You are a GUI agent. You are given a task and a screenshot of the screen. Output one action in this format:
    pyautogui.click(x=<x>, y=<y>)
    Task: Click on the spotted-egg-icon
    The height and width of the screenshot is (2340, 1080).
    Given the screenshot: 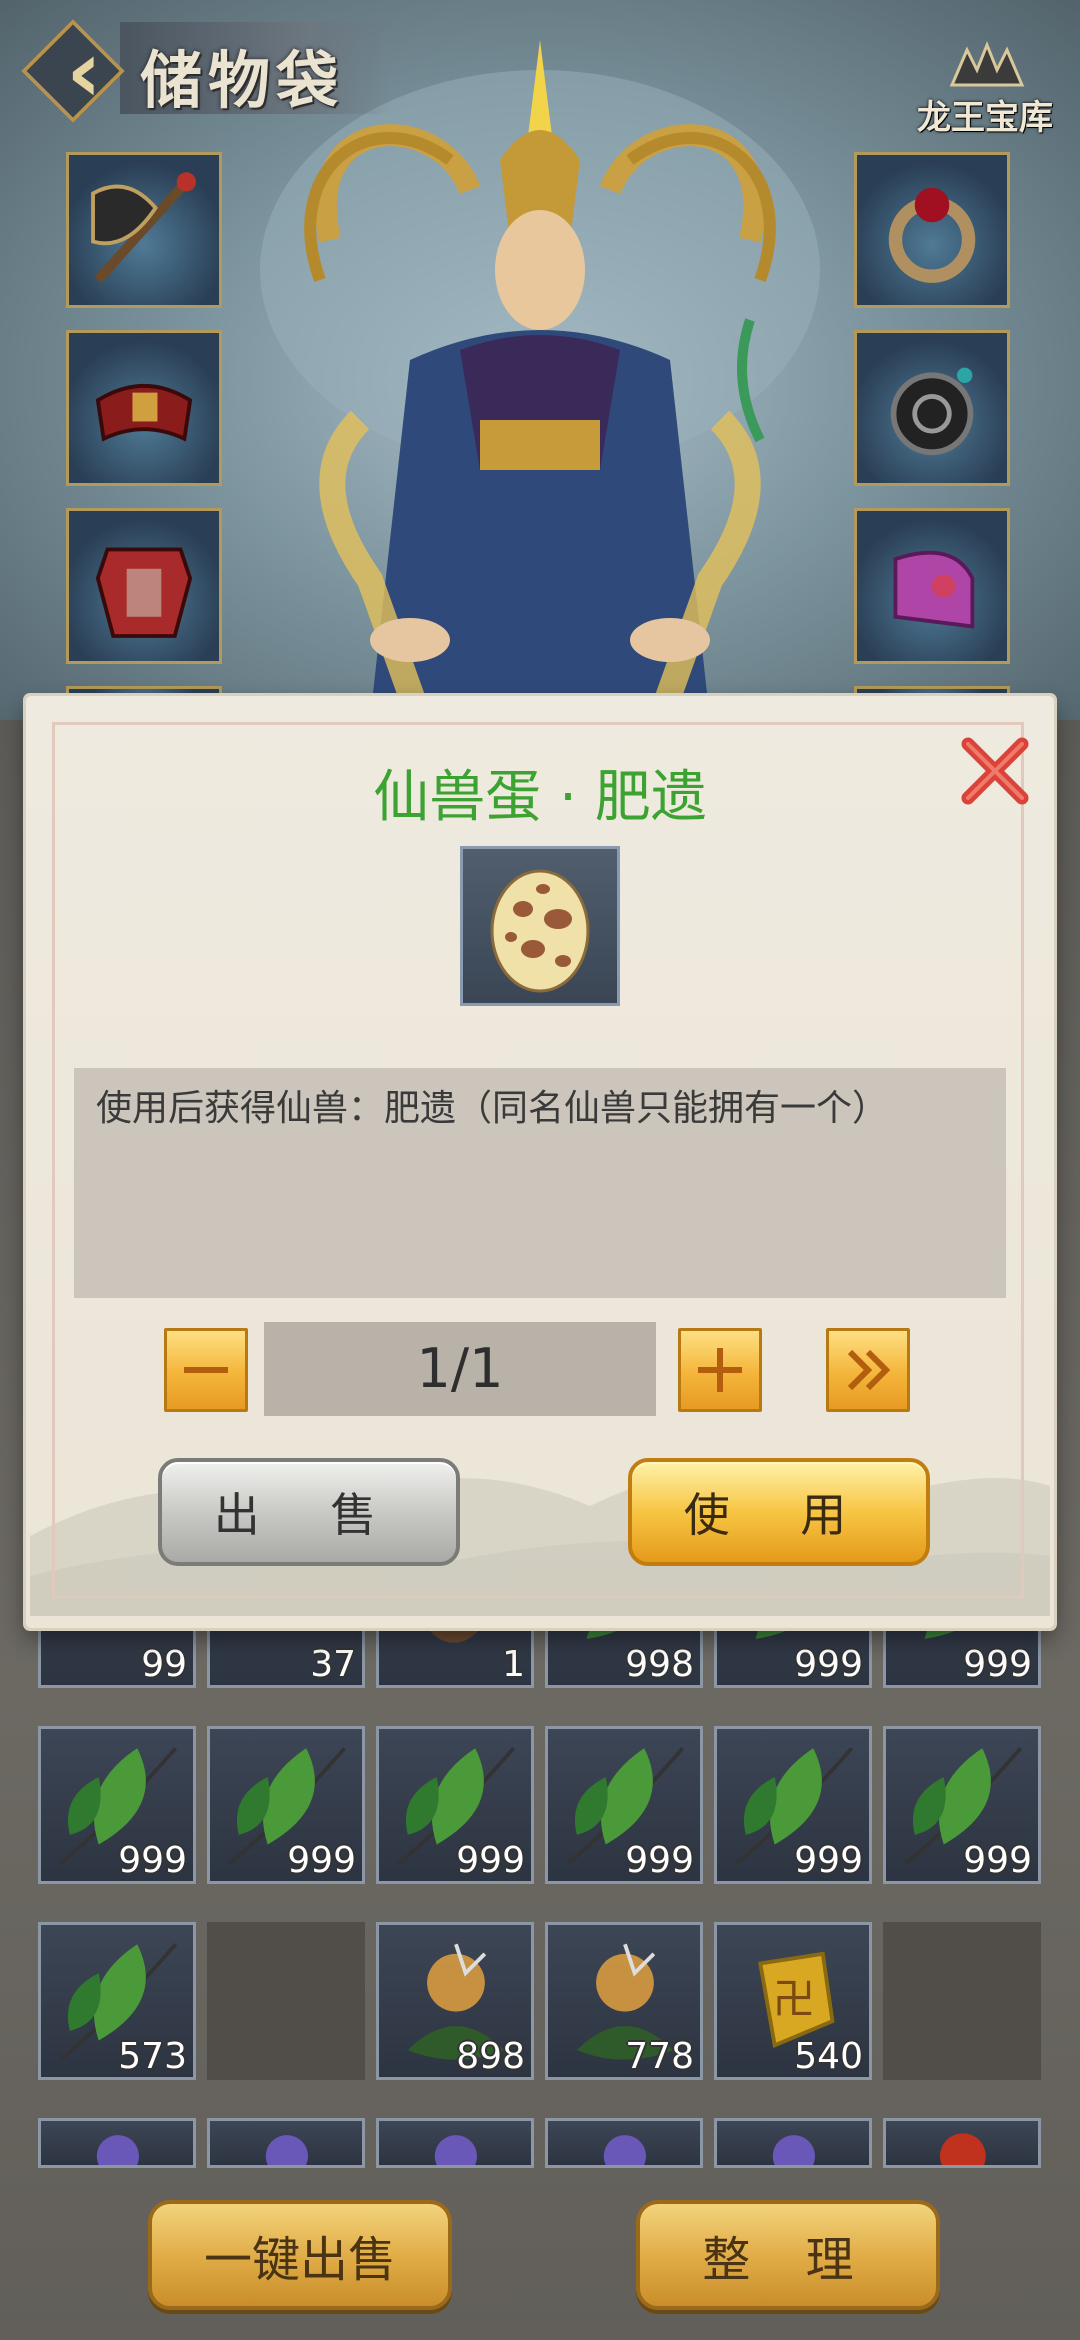 What is the action you would take?
    pyautogui.click(x=540, y=931)
    